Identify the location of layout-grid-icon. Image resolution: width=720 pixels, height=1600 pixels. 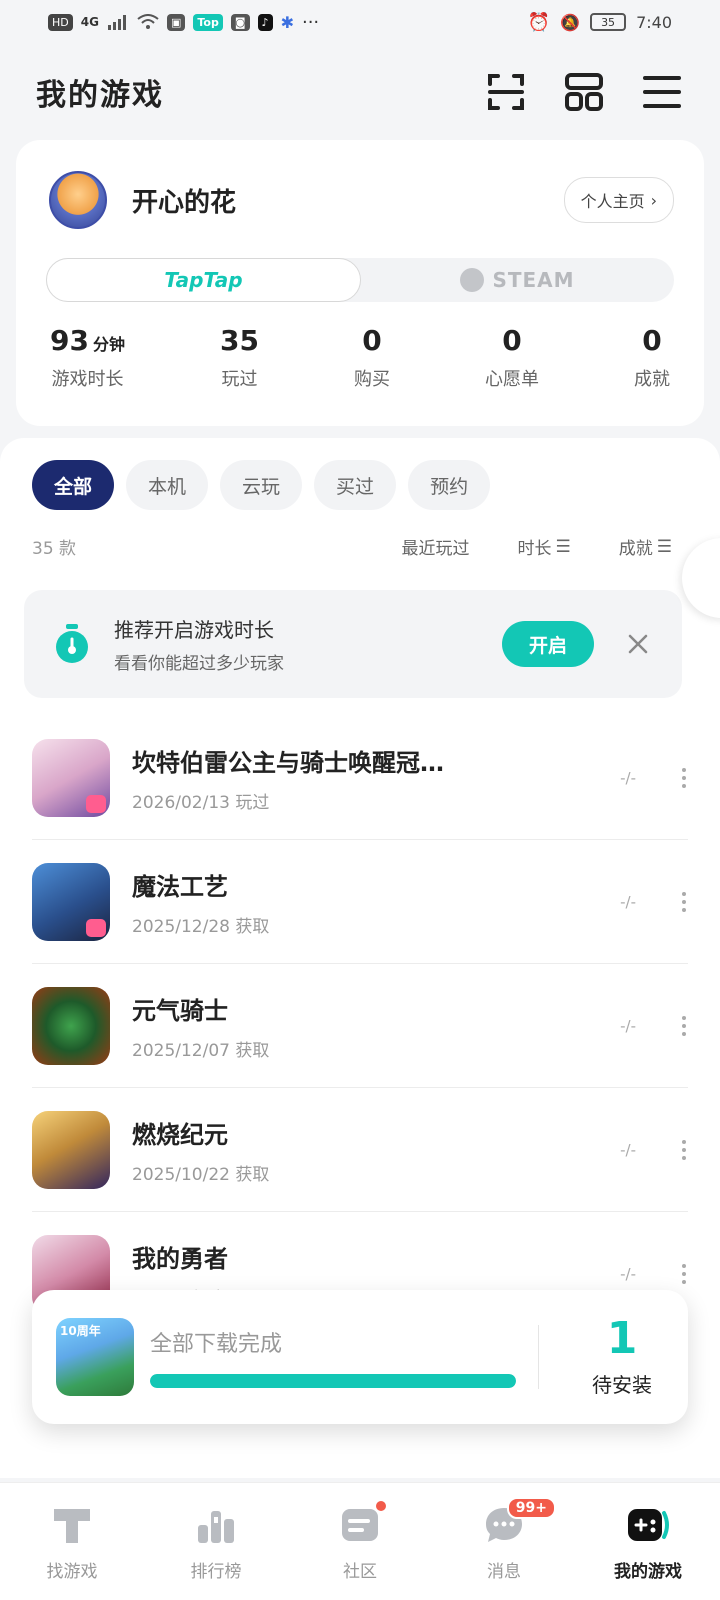
(584, 92).